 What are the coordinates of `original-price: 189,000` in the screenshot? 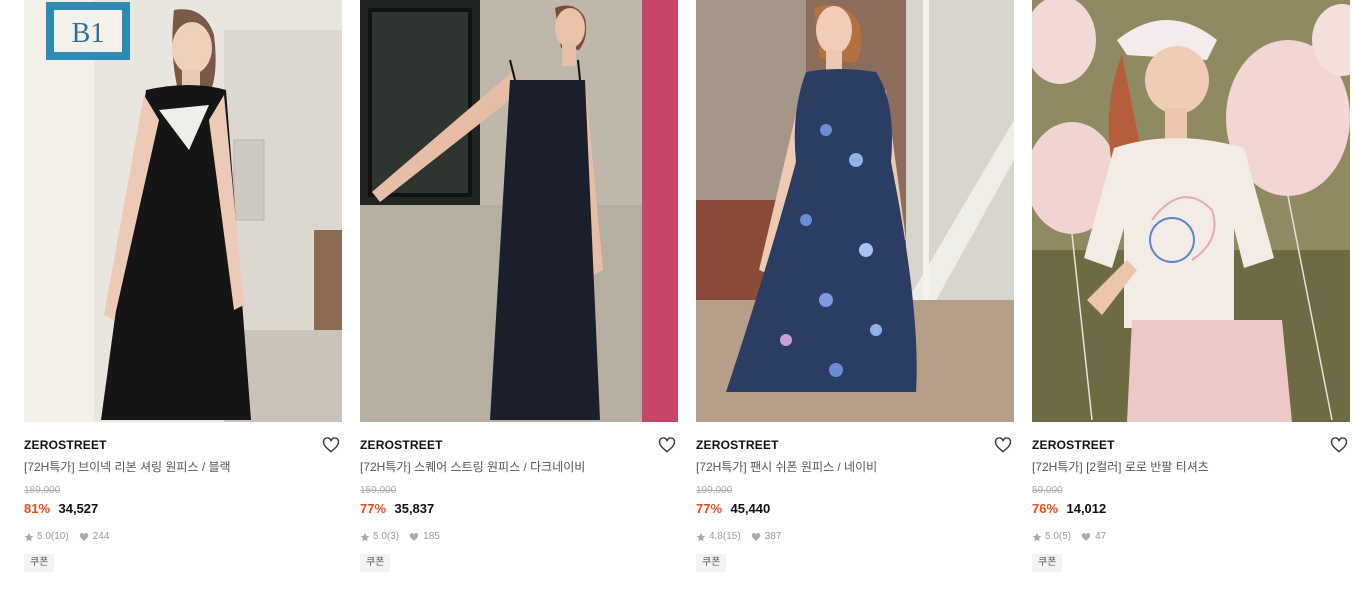 It's located at (42, 490).